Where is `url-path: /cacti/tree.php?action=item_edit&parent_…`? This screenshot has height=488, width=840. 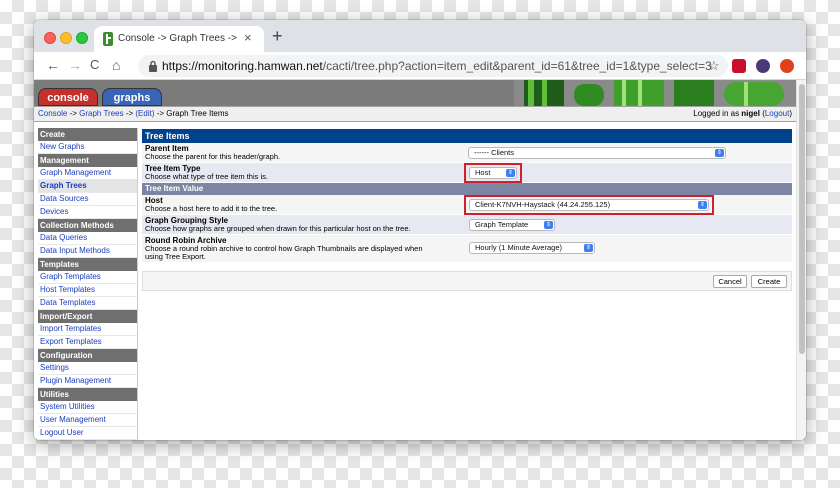 url-path: /cacti/tree.php?action=item_edit&parent_… is located at coordinates (517, 66).